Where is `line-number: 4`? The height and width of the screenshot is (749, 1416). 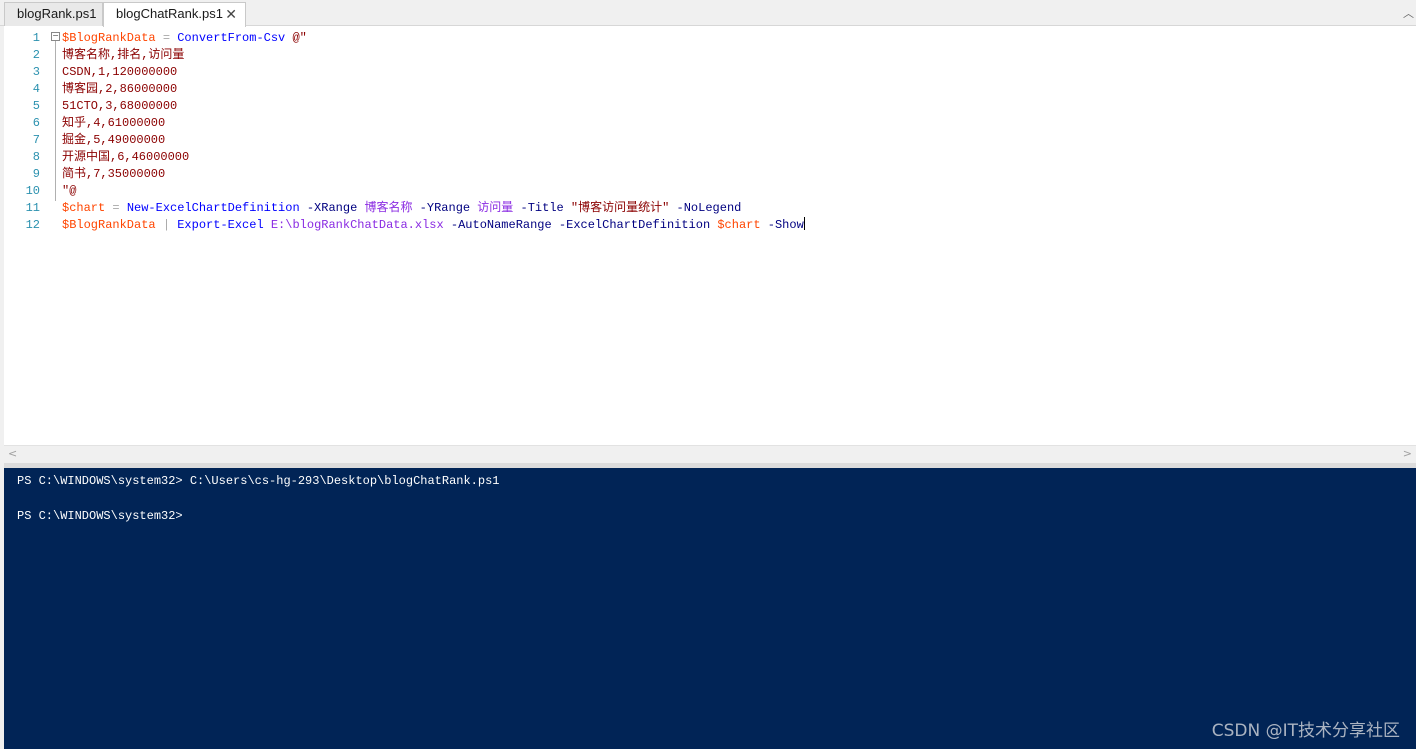 line-number: 4 is located at coordinates (36, 89).